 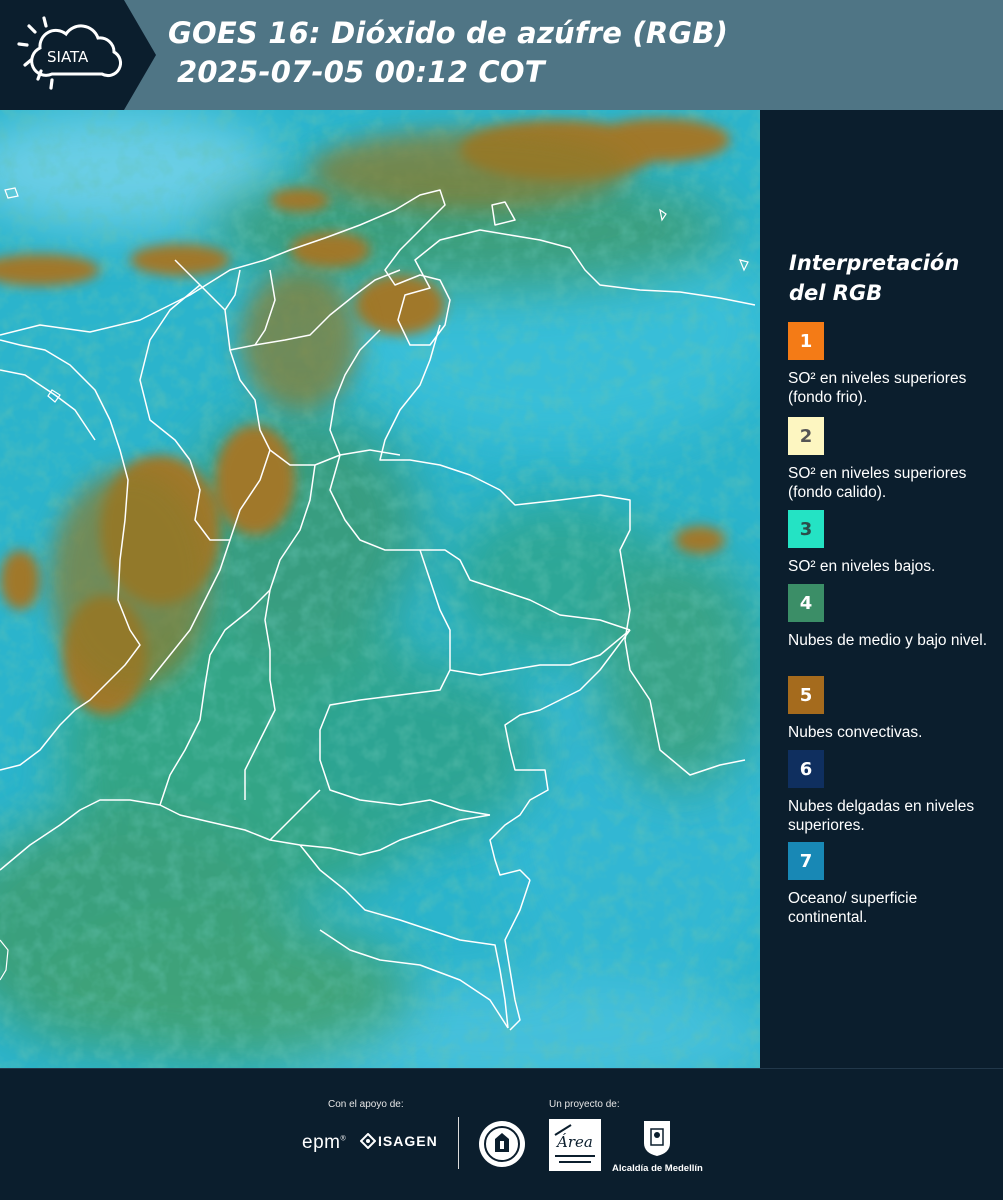 I want to click on footer-divider, so click(x=458, y=1143).